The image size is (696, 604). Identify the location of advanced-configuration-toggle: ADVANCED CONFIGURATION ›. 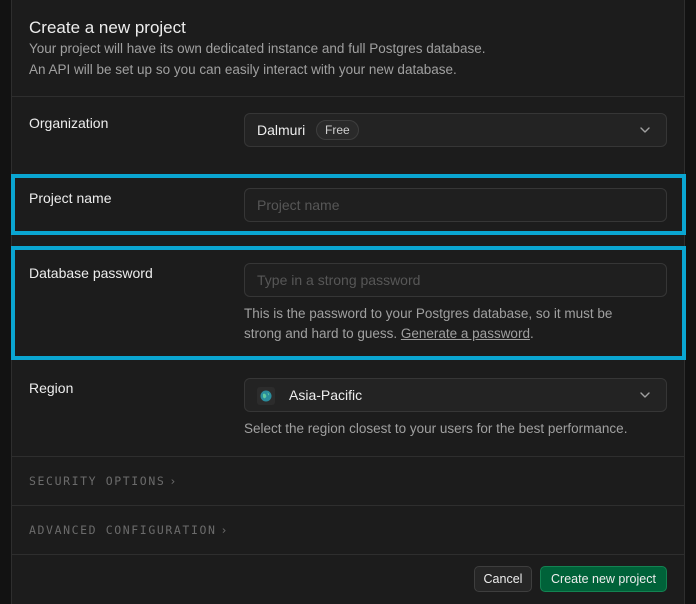
(129, 530).